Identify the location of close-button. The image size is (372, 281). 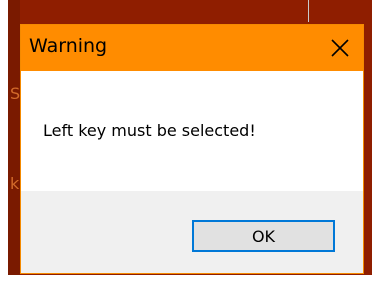
(340, 48).